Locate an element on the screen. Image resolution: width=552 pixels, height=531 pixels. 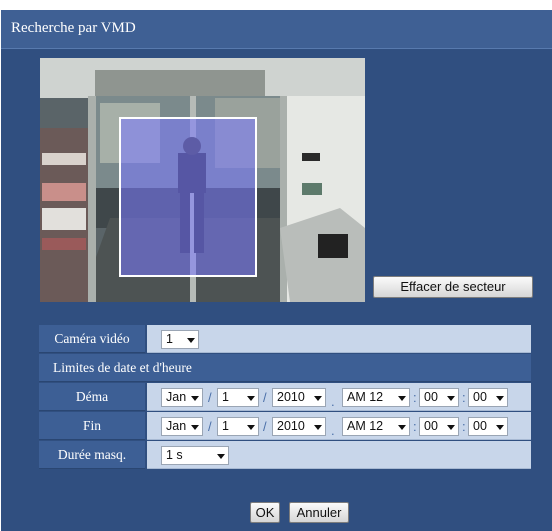
ok-button: OK is located at coordinates (265, 512).